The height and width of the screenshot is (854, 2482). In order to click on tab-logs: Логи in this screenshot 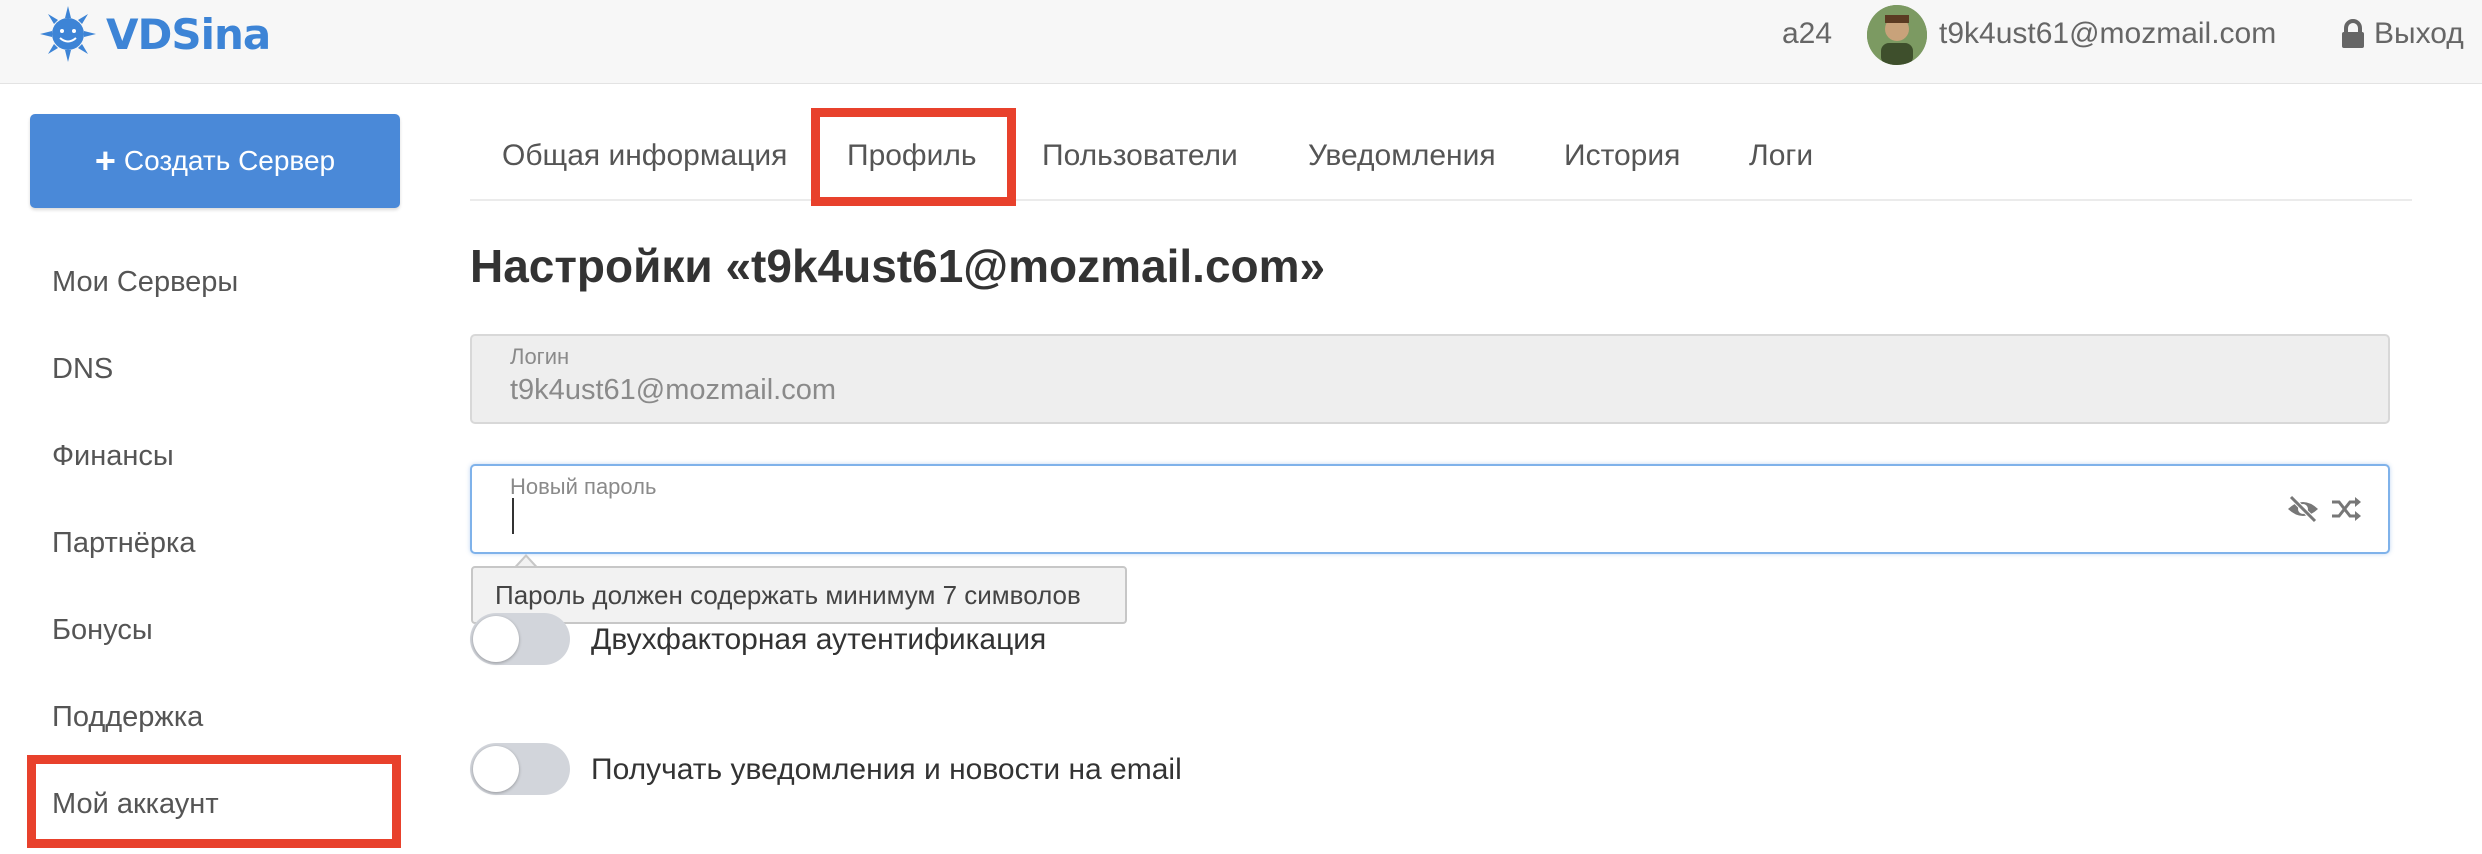, I will do `click(1781, 156)`.